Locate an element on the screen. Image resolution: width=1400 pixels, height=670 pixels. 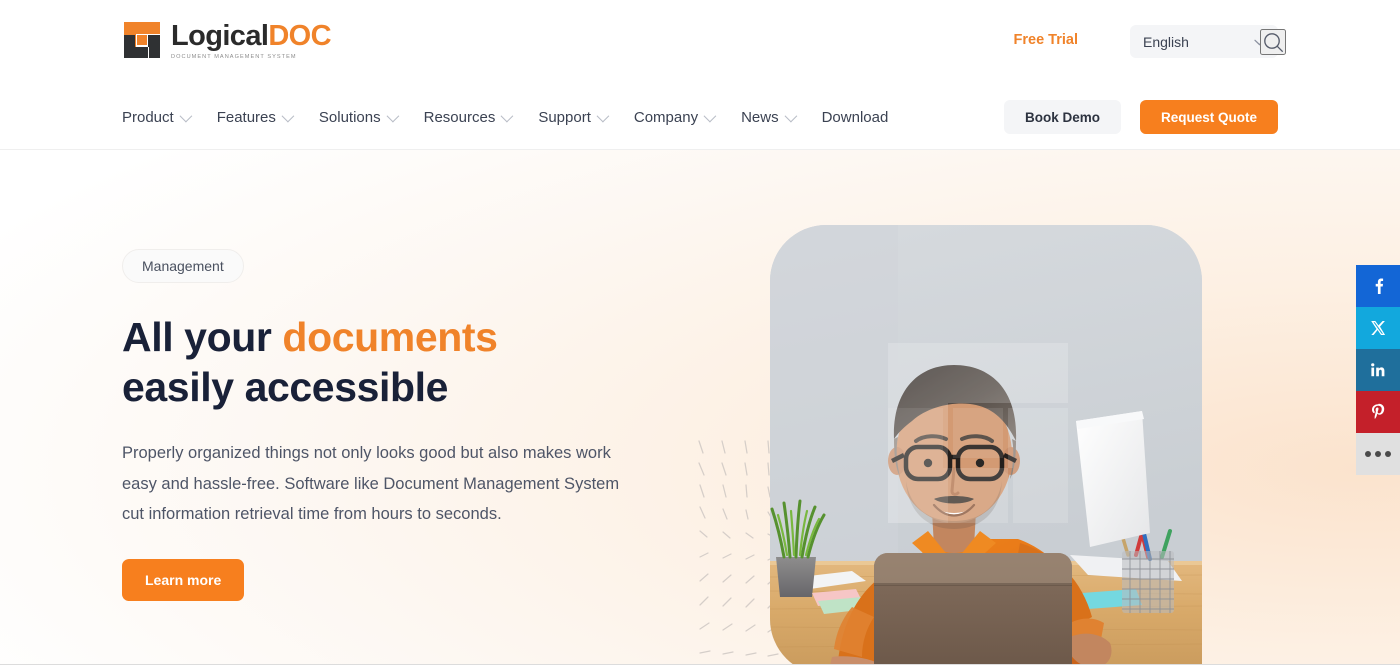
x-twitter-icon is located at coordinates (1378, 328).